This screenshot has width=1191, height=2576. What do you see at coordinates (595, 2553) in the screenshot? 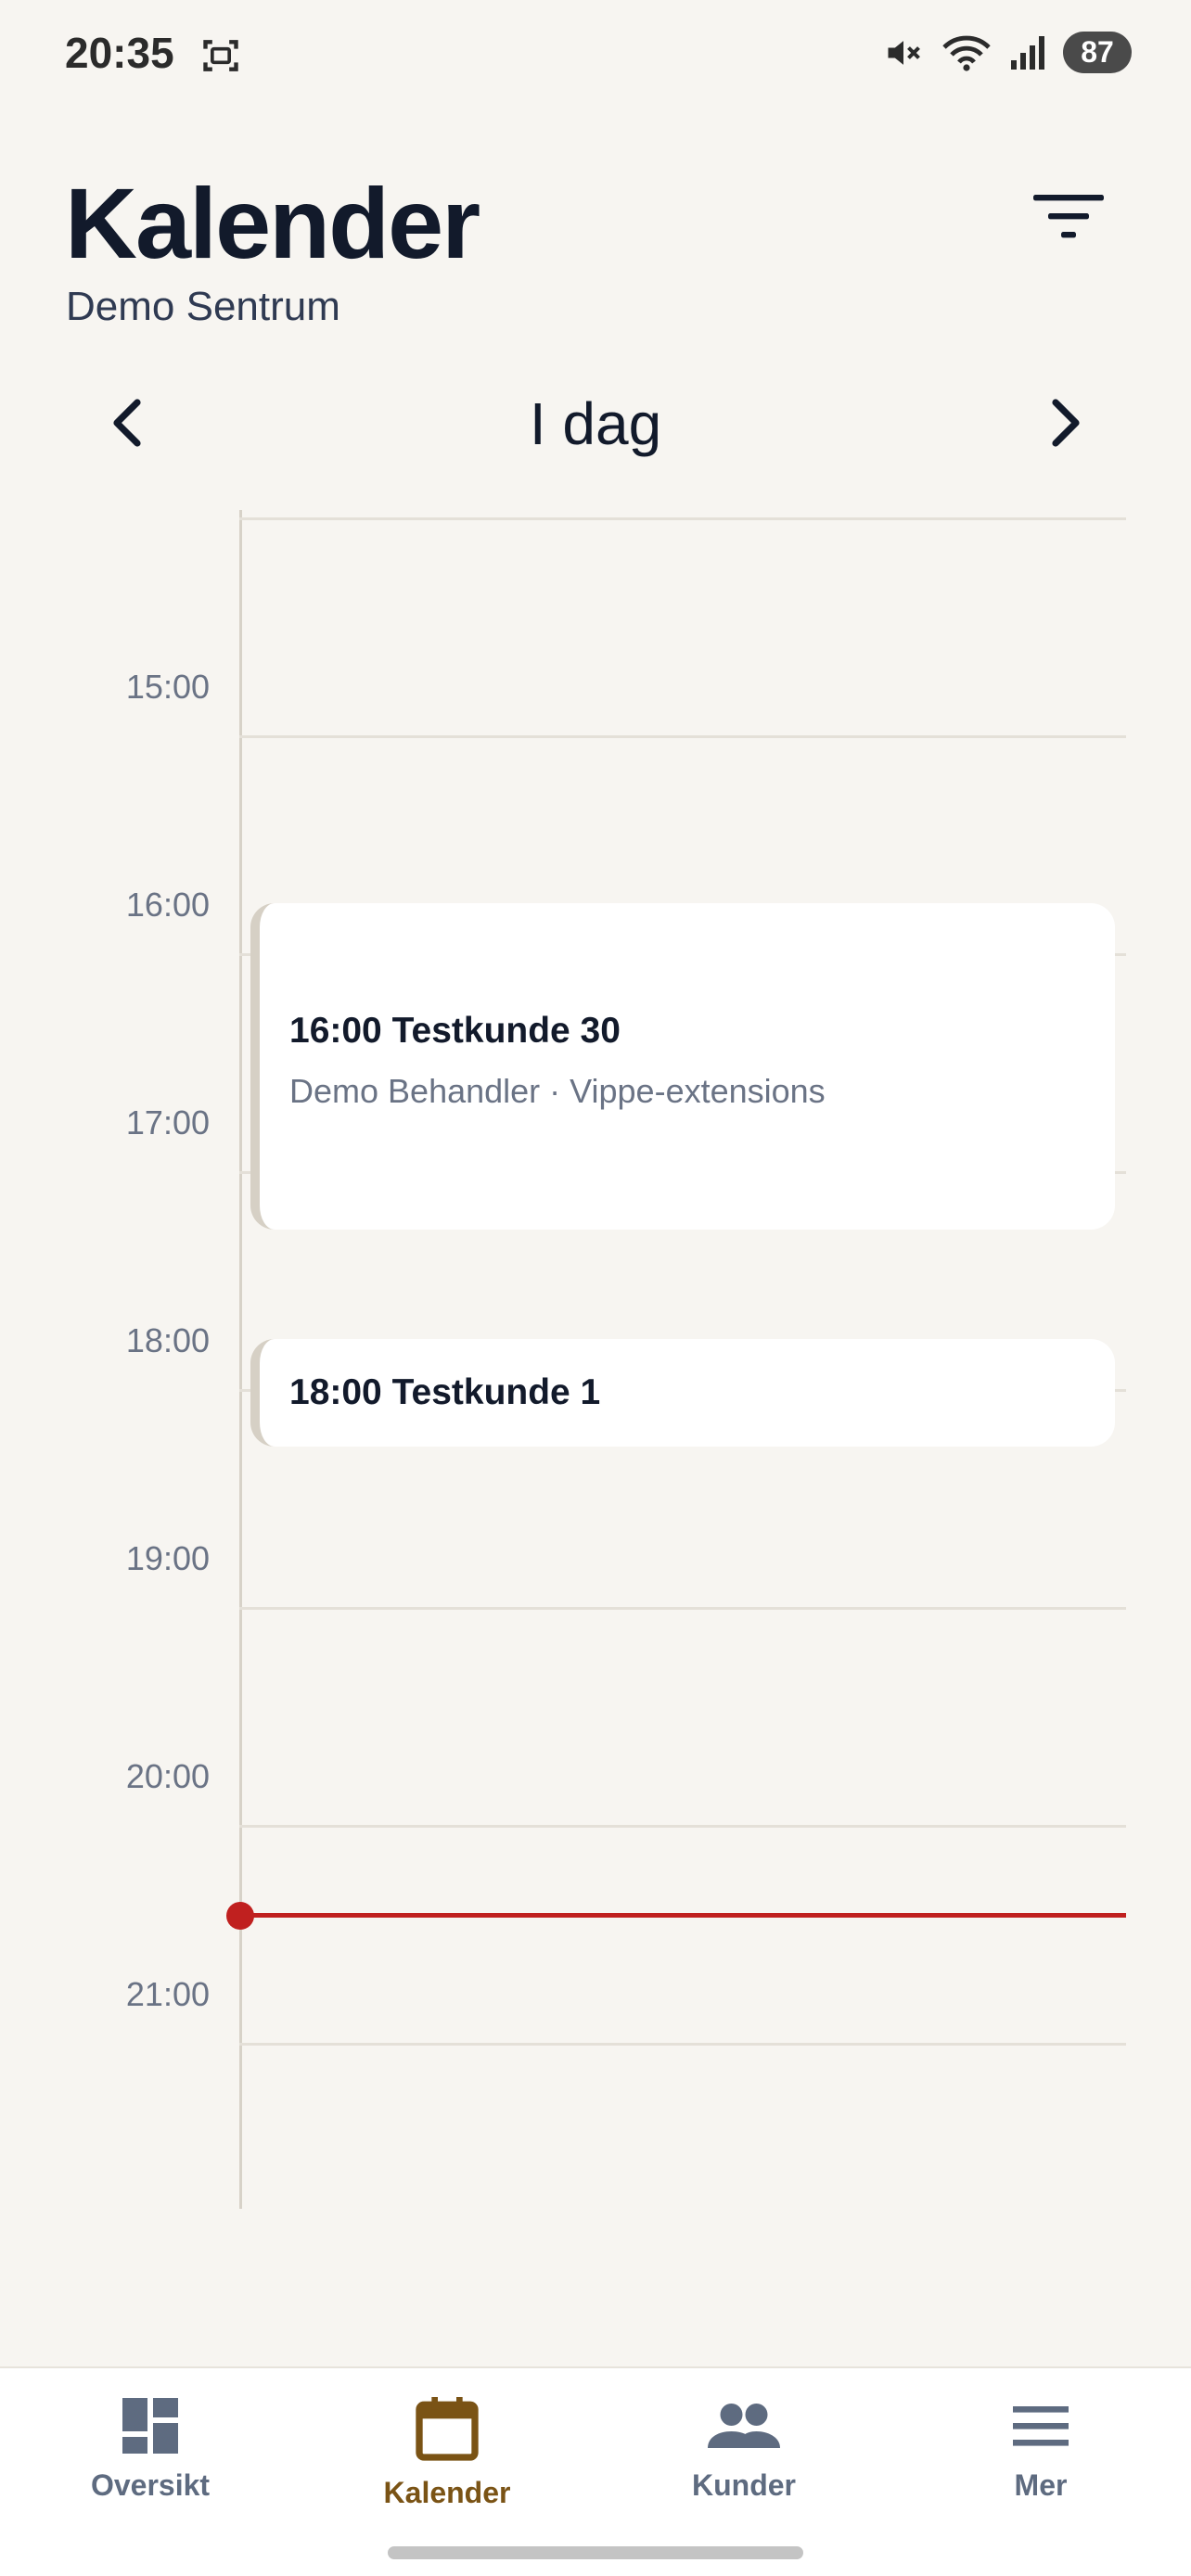
I see `home-indicator` at bounding box center [595, 2553].